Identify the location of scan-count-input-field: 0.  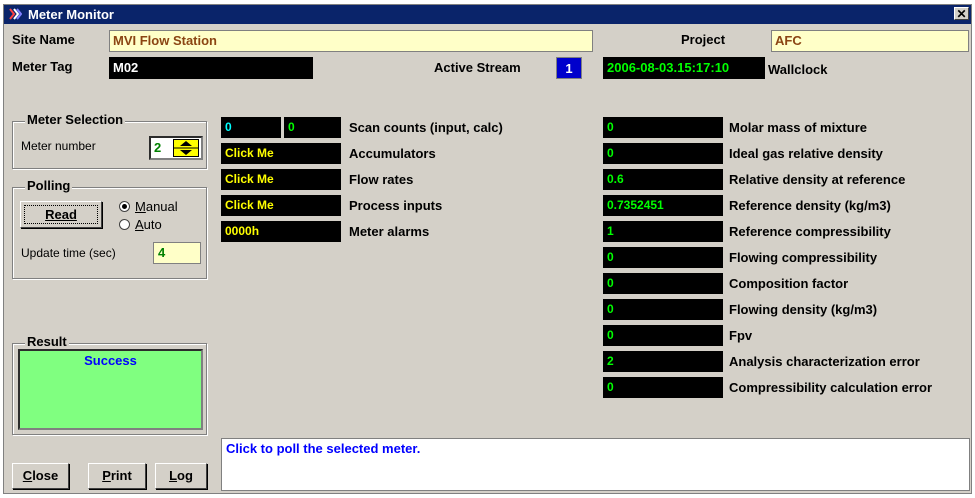
(251, 127).